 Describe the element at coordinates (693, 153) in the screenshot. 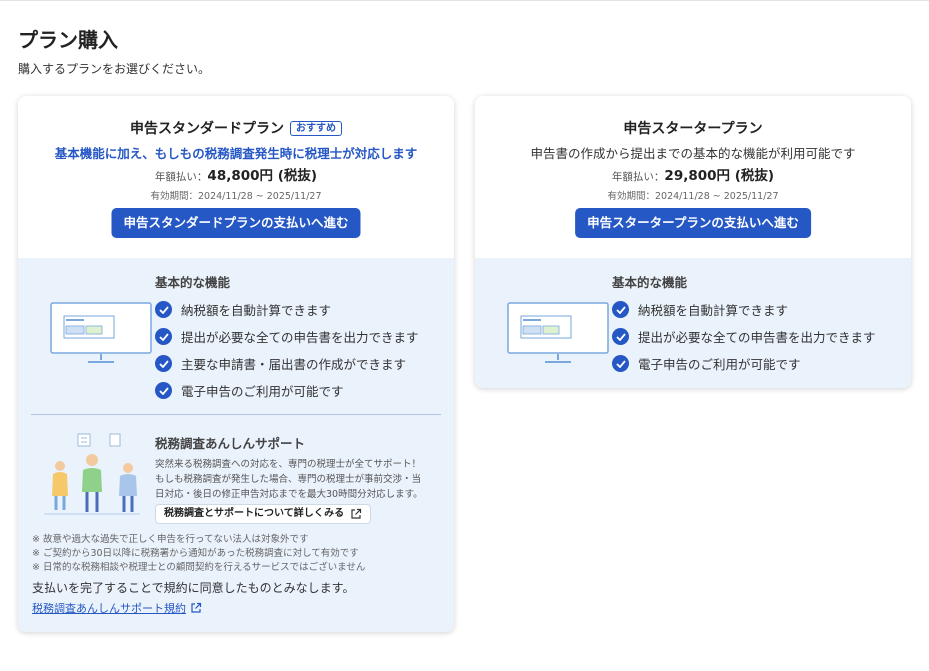

I see `plan-description: 申告書の作成から提出までの基本的な機能が利用可能です` at that location.